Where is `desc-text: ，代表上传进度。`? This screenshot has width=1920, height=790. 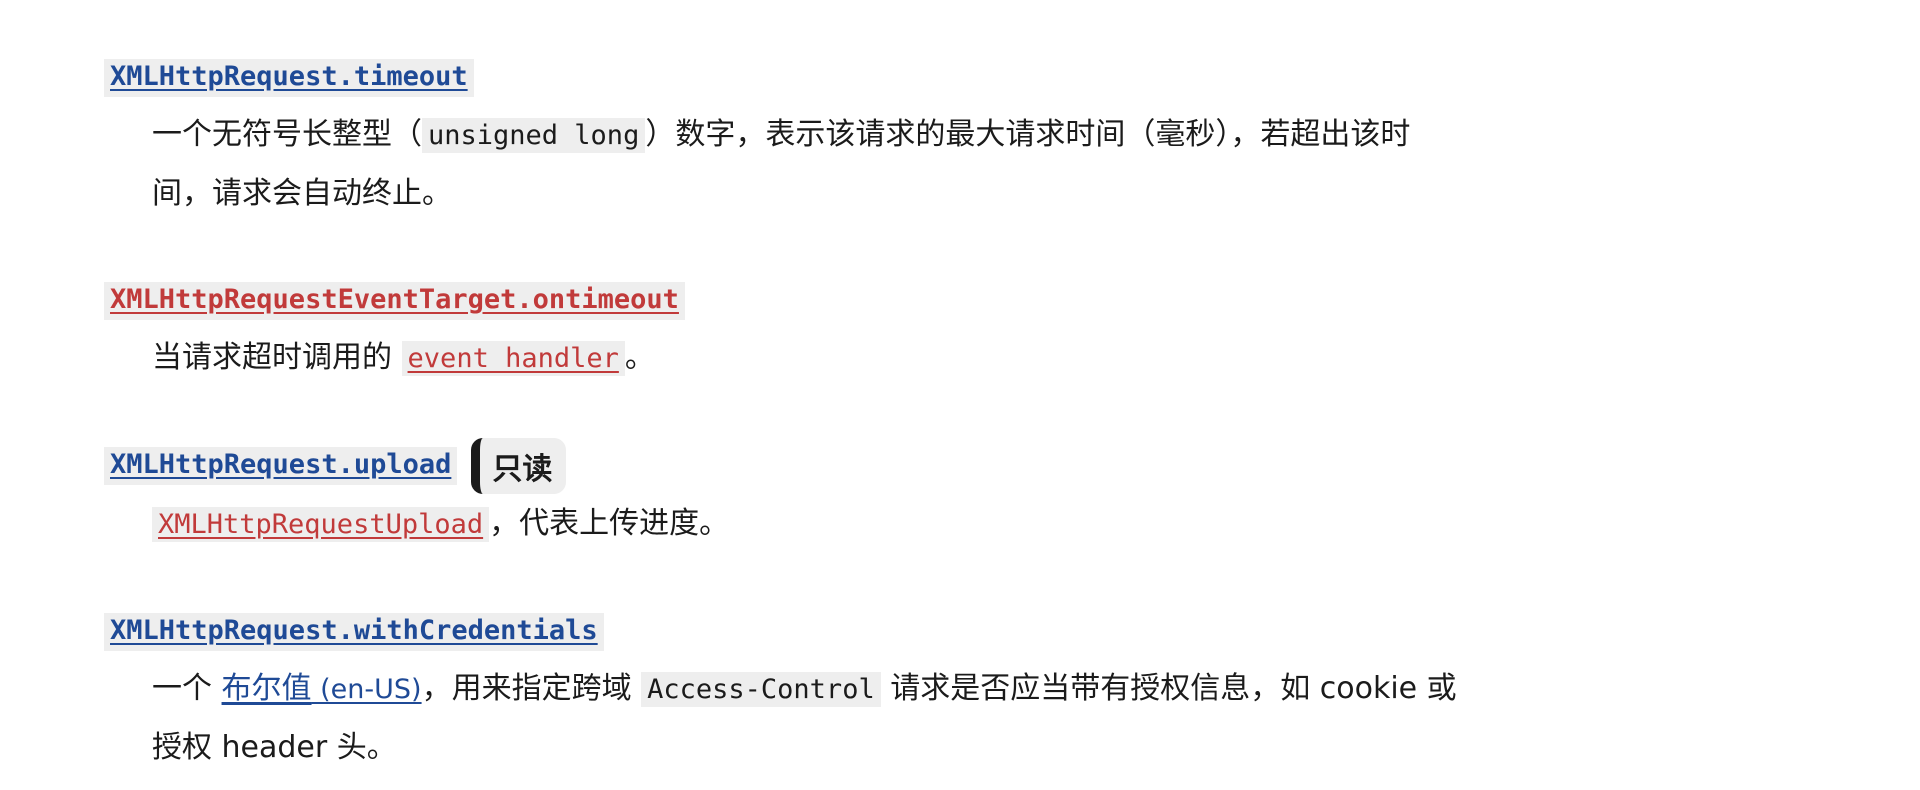
desc-text: ，代表上传进度。 is located at coordinates (609, 523).